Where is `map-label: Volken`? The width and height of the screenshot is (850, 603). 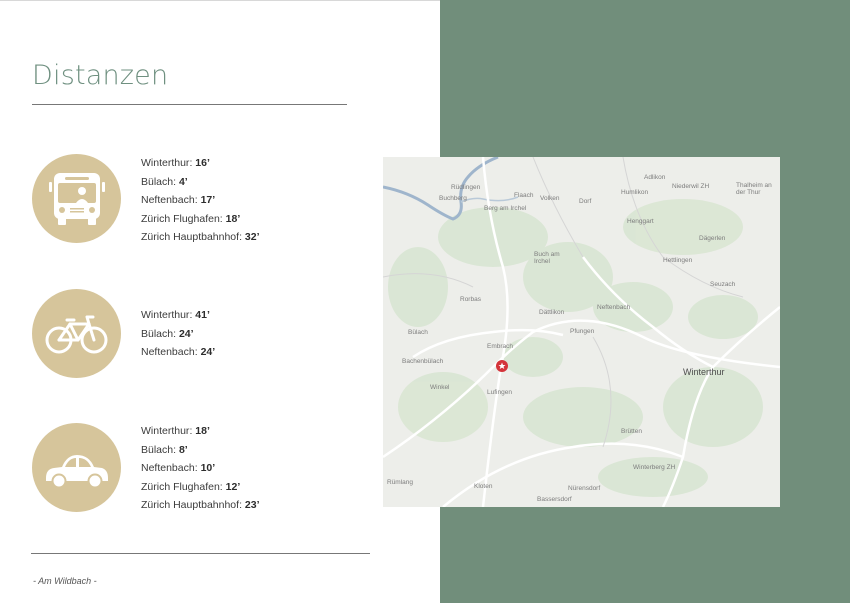
map-label: Volken is located at coordinates (550, 198).